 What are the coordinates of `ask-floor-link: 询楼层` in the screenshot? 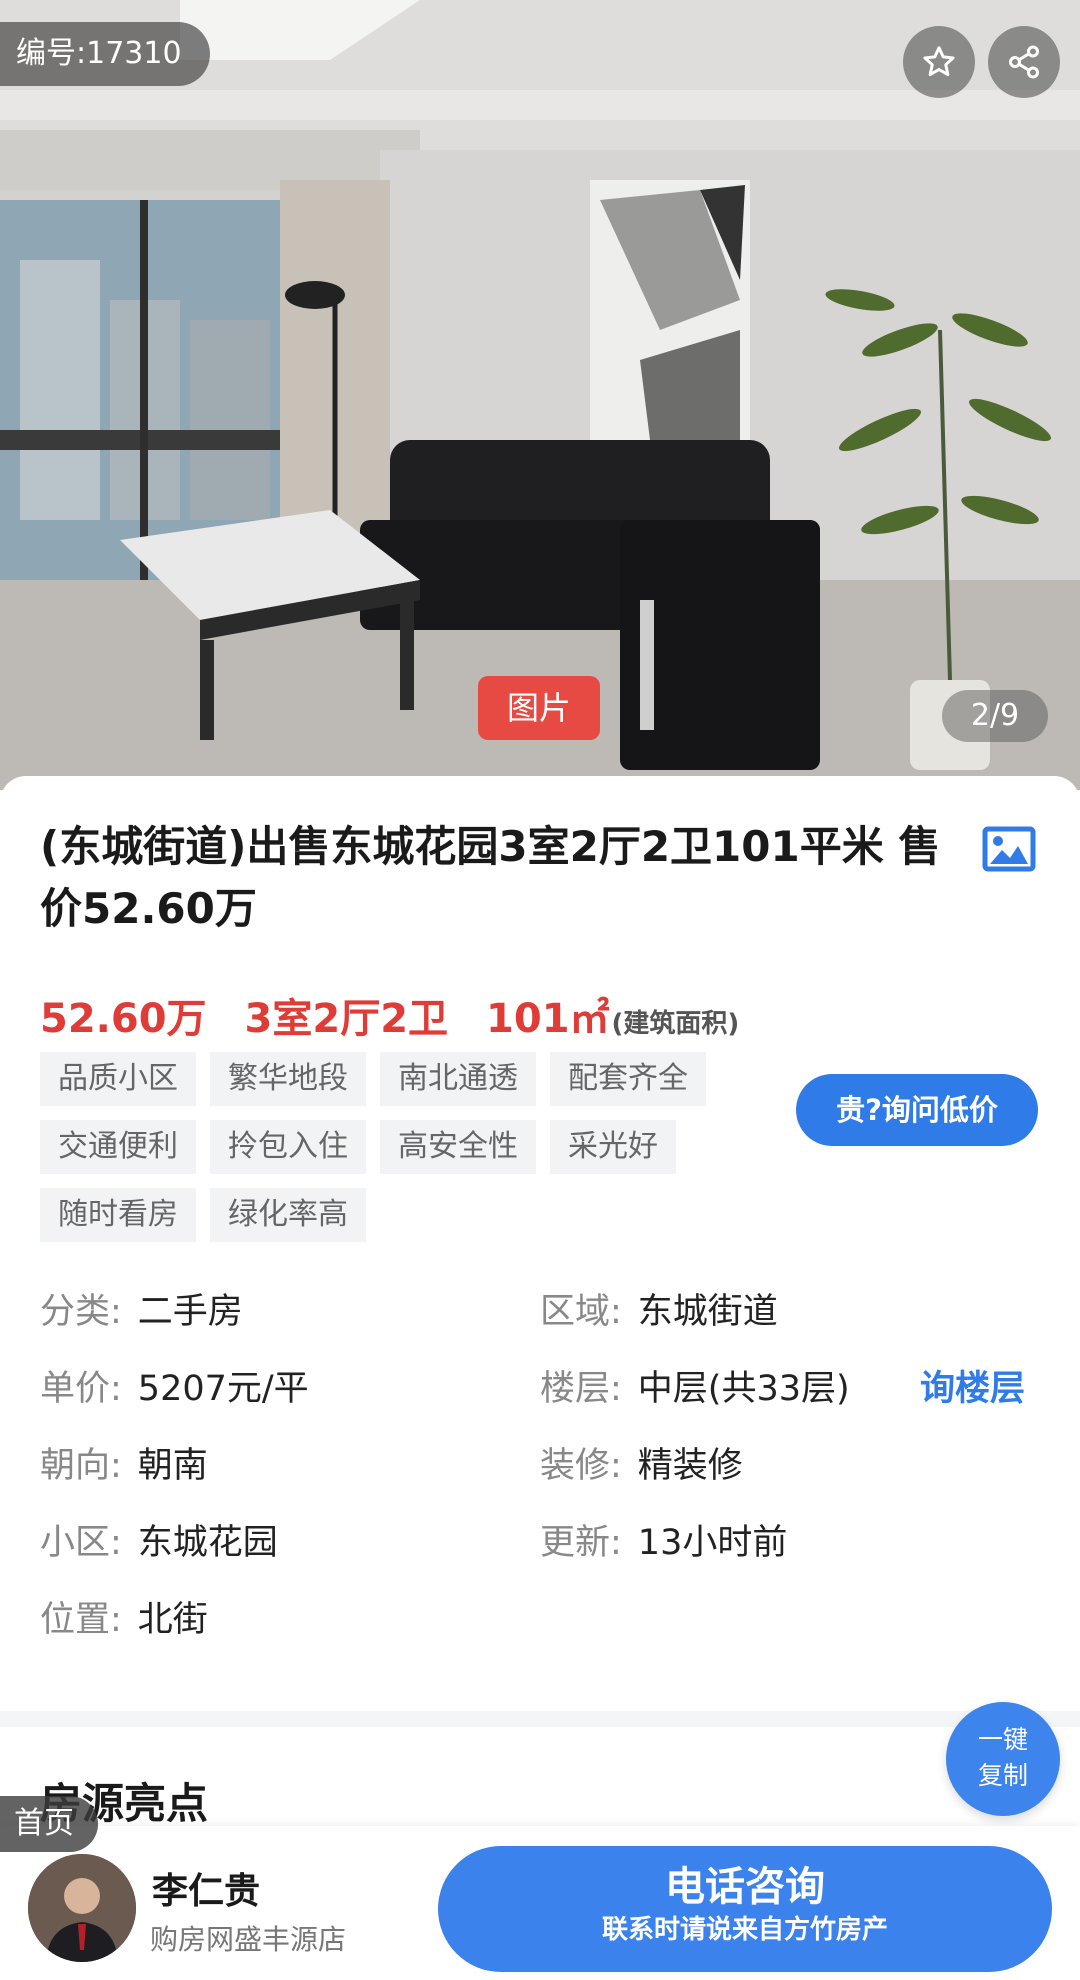 It's located at (972, 1389).